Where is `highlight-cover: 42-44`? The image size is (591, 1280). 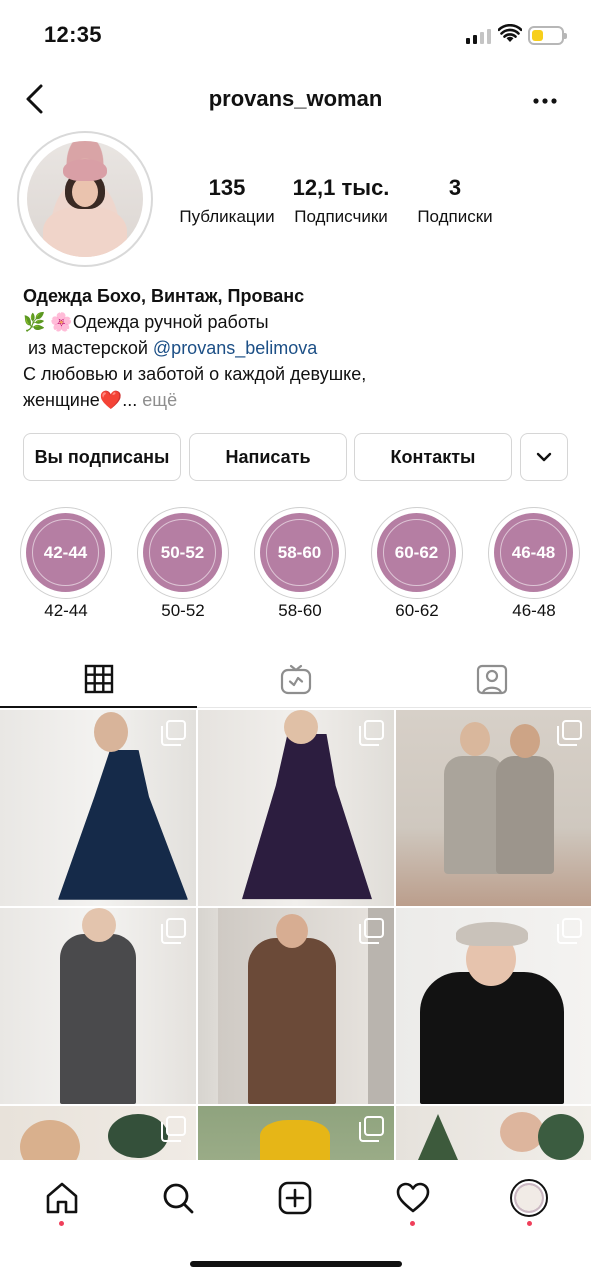
highlight-cover: 42-44 is located at coordinates (65, 552).